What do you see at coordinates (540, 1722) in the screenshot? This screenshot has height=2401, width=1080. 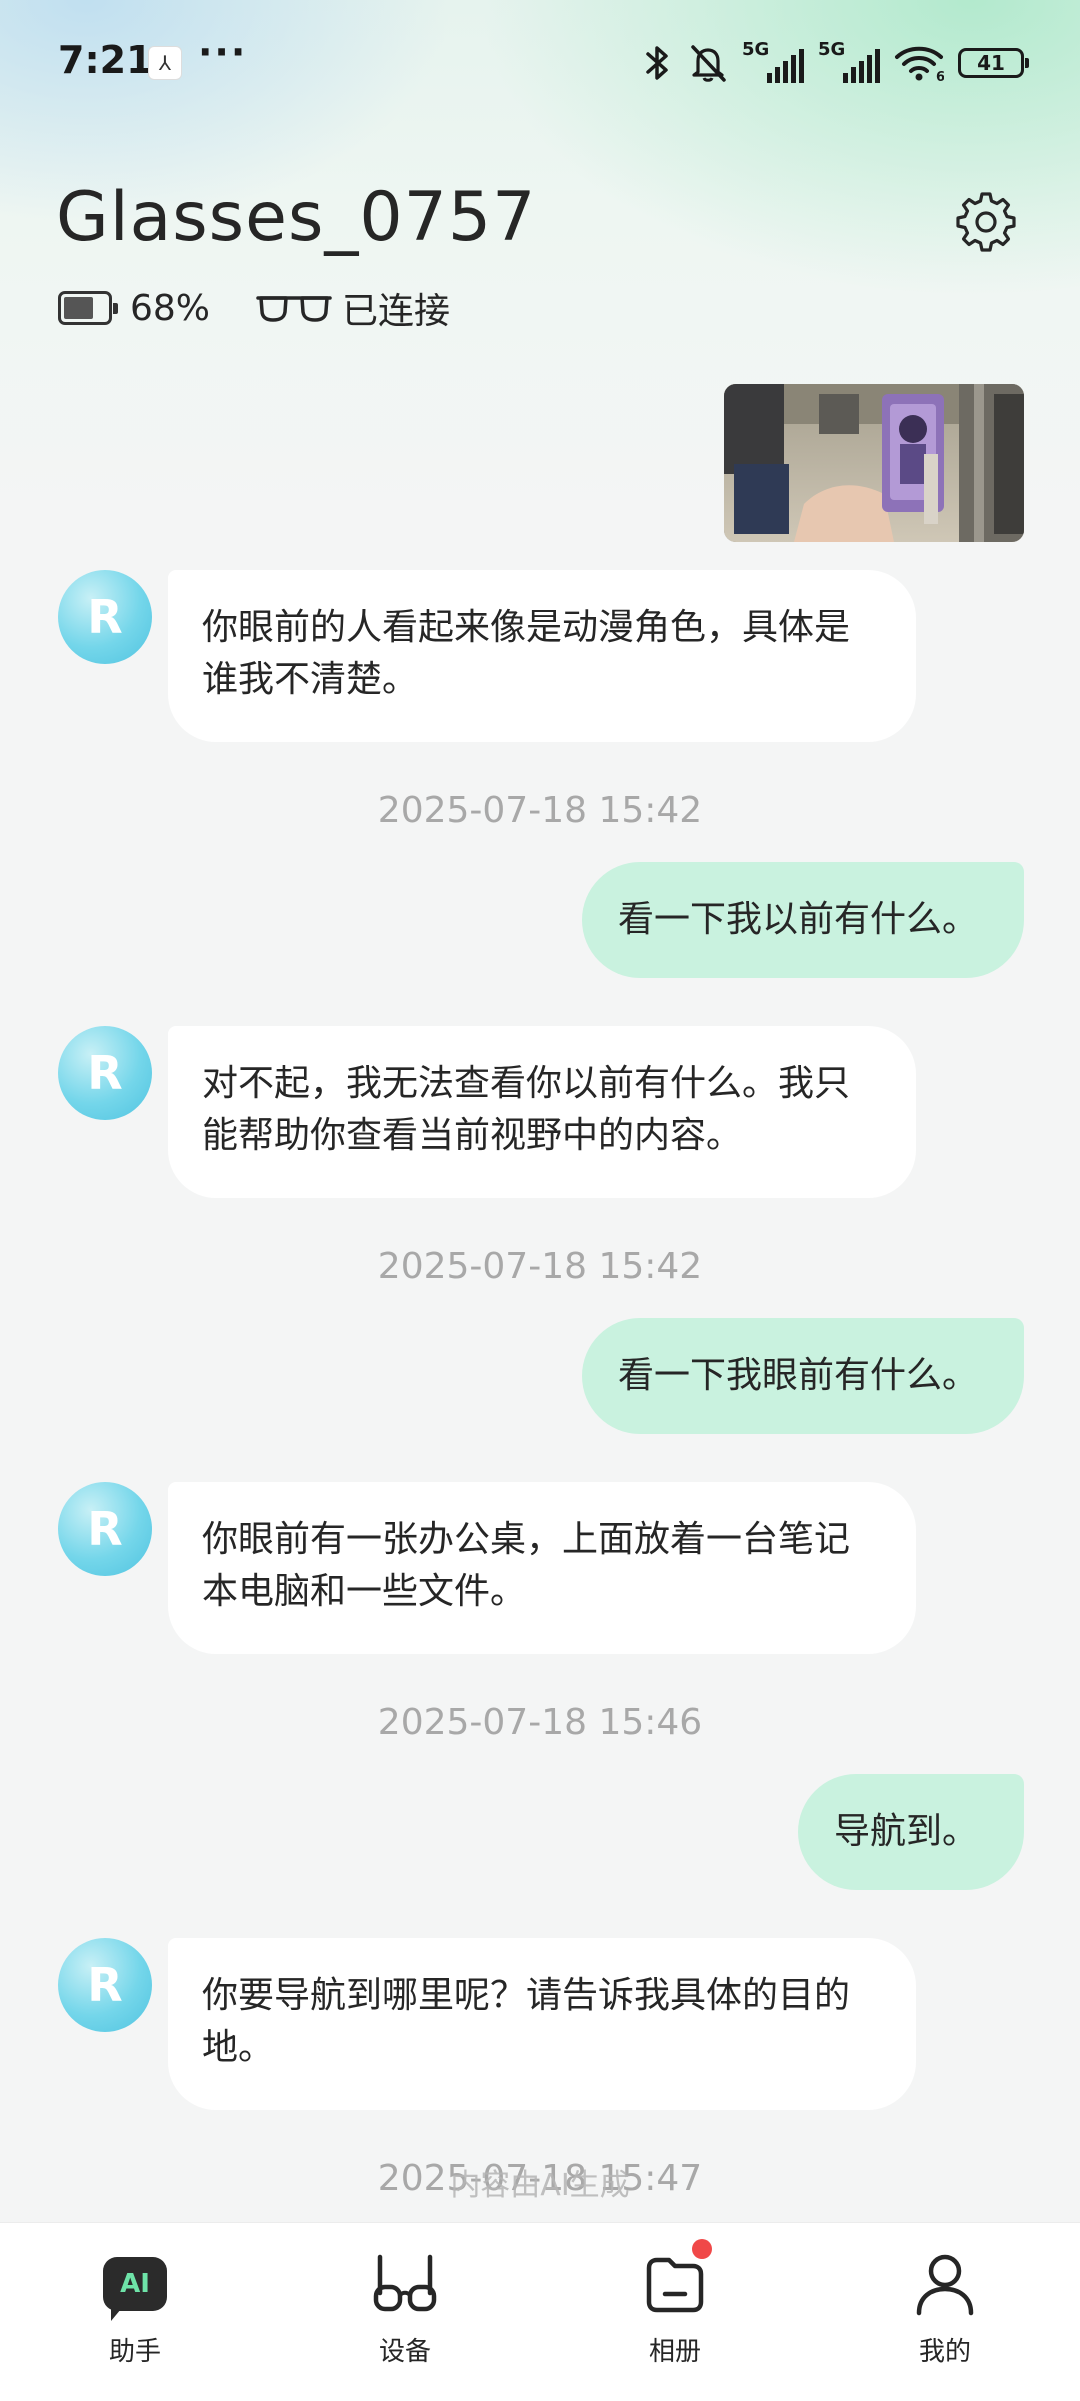 I see `message-timestamp: 2025-07-18 15:46` at bounding box center [540, 1722].